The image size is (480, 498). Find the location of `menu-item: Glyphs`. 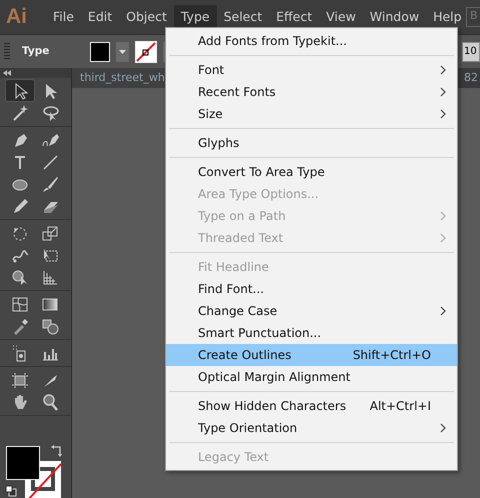

menu-item: Glyphs is located at coordinates (311, 143).